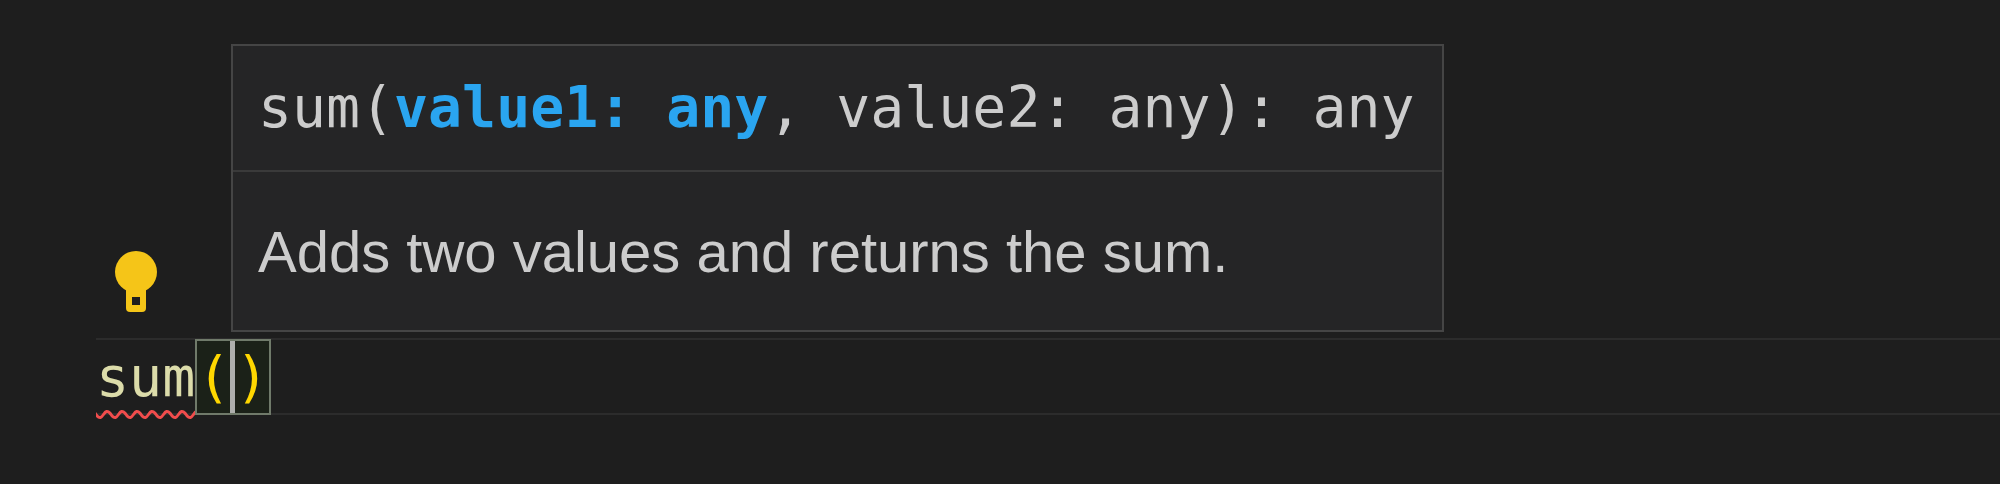 This screenshot has width=2000, height=484. I want to click on description-text: Adds two values and returns the sum., so click(743, 251).